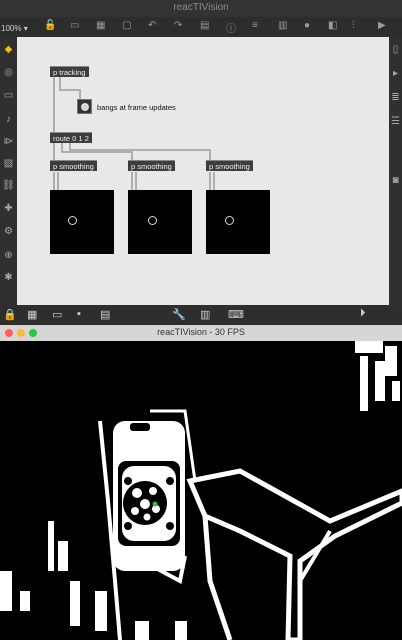  What do you see at coordinates (155, 504) in the screenshot?
I see `fiducial-center-marker` at bounding box center [155, 504].